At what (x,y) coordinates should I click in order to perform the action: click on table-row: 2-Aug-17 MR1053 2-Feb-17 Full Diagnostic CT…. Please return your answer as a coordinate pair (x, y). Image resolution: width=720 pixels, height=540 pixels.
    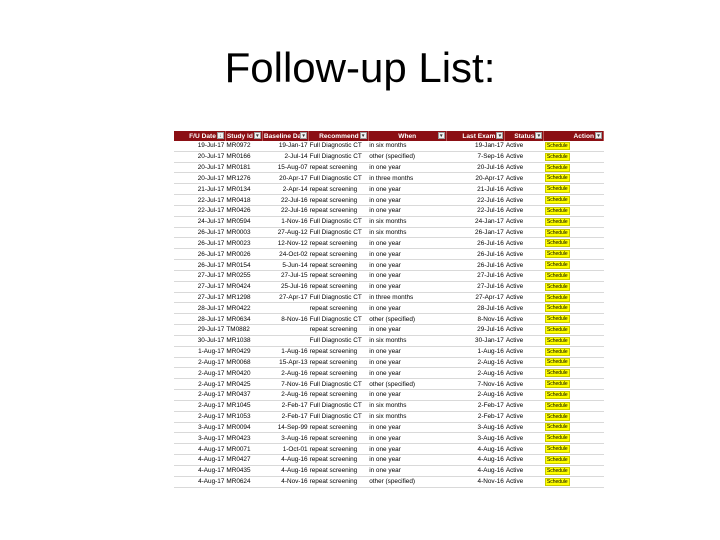
    Looking at the image, I should click on (389, 417).